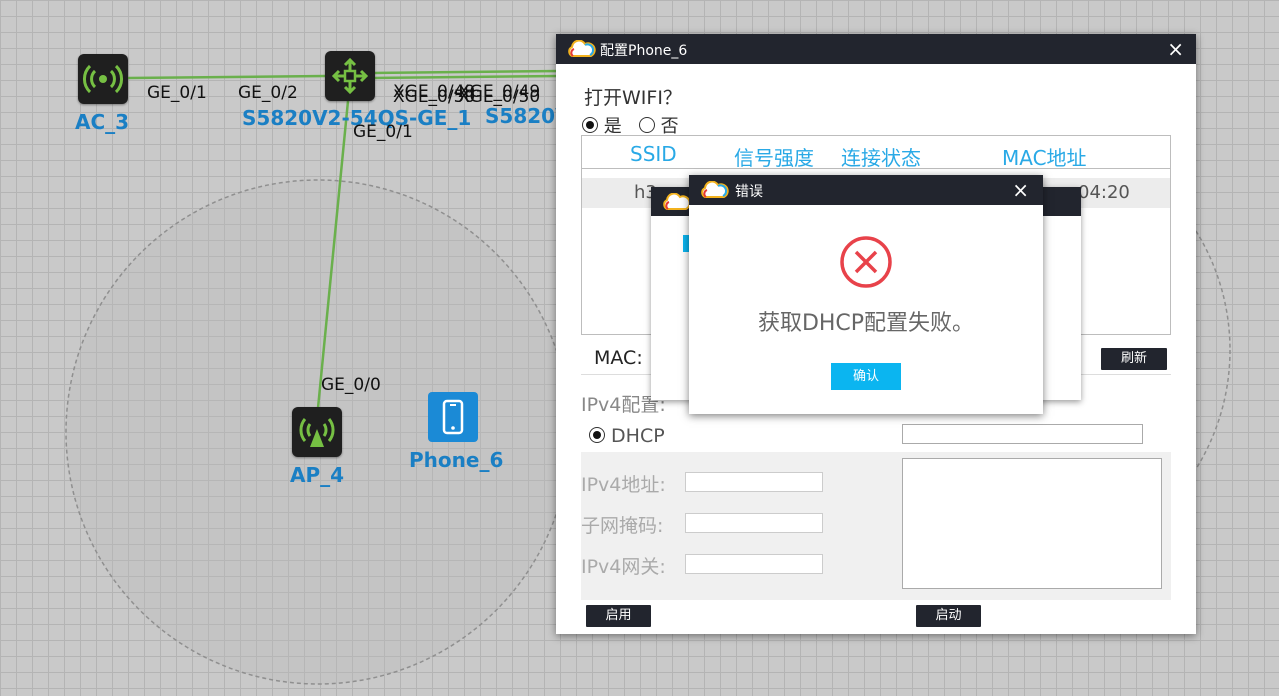 The height and width of the screenshot is (696, 1279). I want to click on ipv4-address-input, so click(754, 482).